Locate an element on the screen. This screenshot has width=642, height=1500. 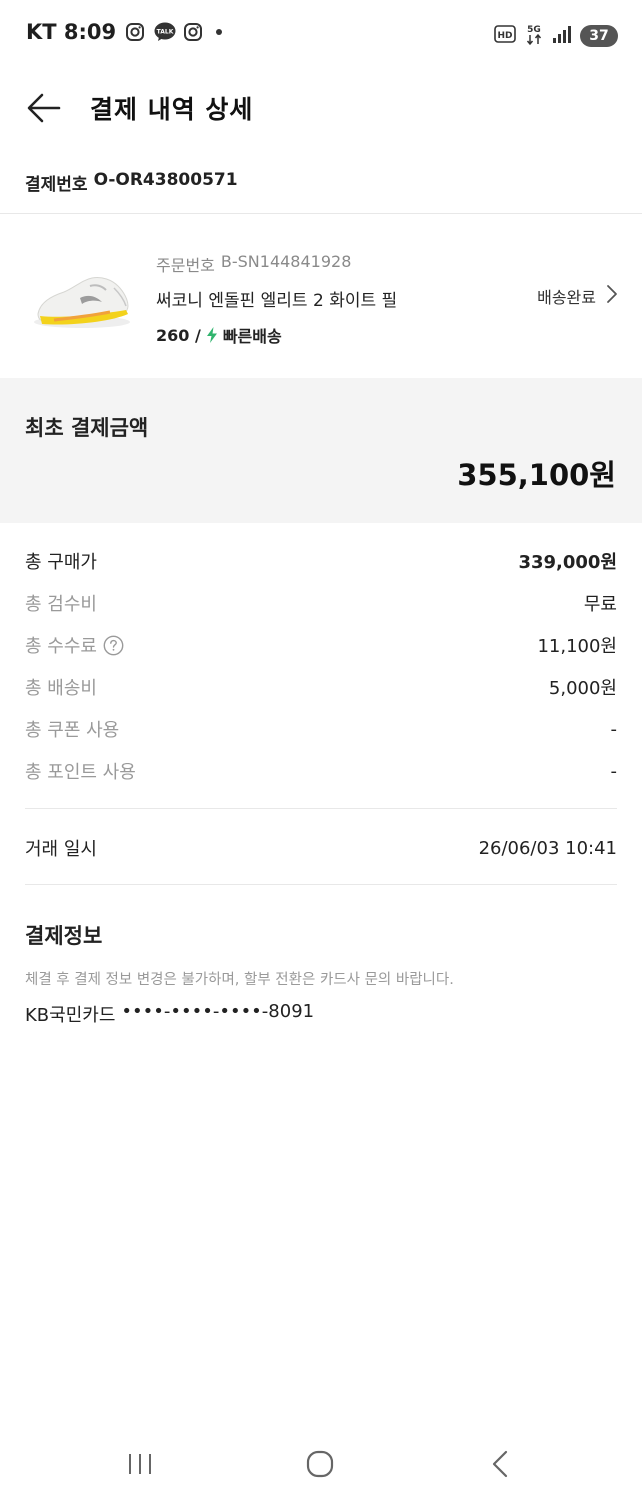
hd-label: HD is located at coordinates (504, 36).